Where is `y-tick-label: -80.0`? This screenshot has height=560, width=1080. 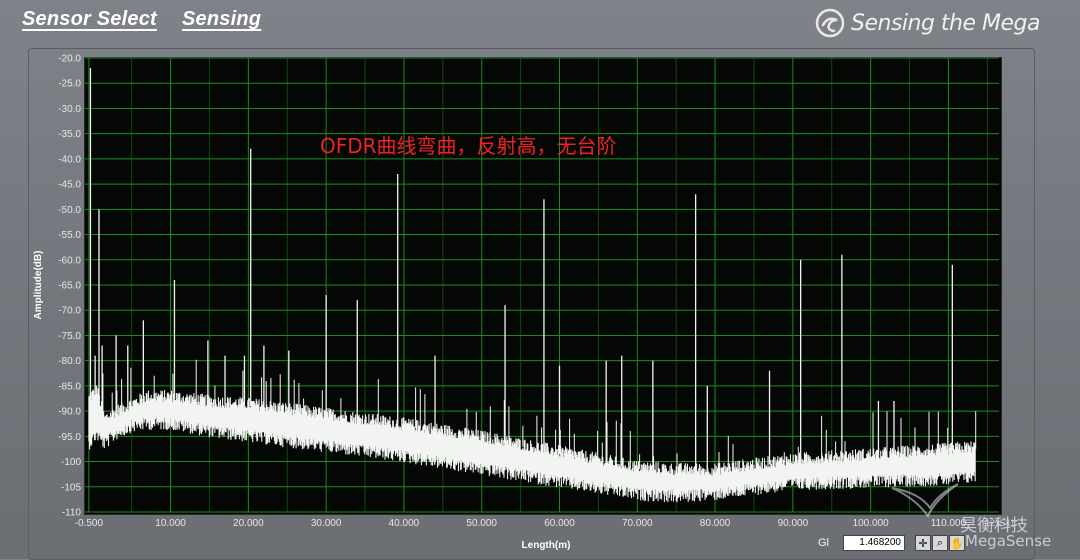
y-tick-label: -80.0 is located at coordinates (69, 361).